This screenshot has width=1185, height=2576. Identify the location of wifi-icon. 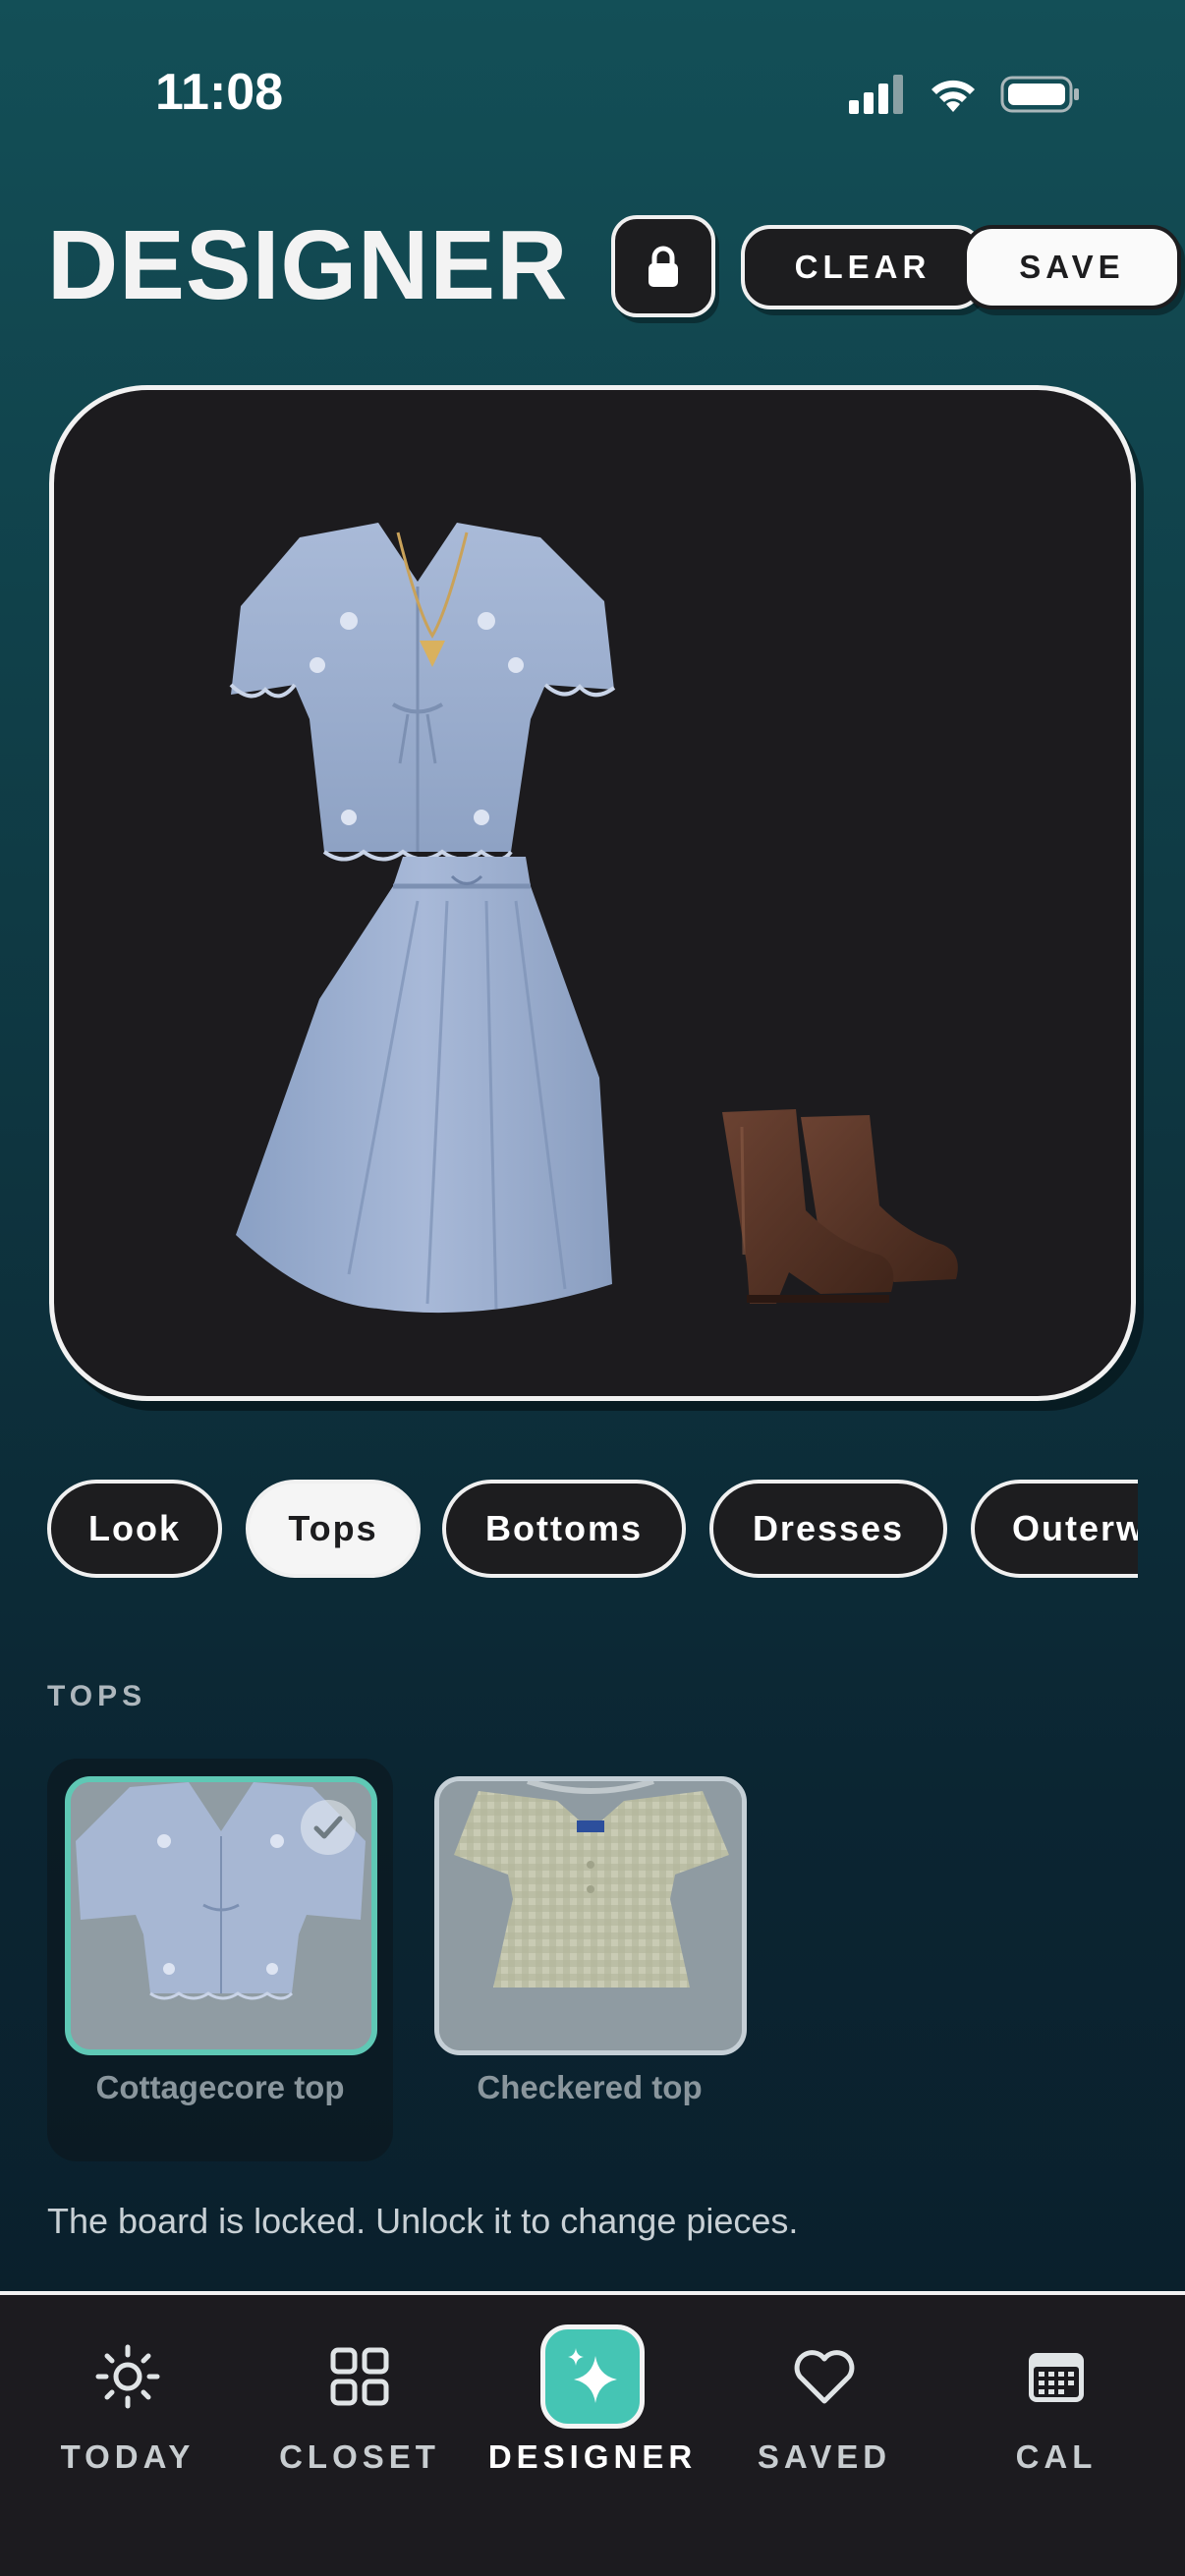
(953, 96).